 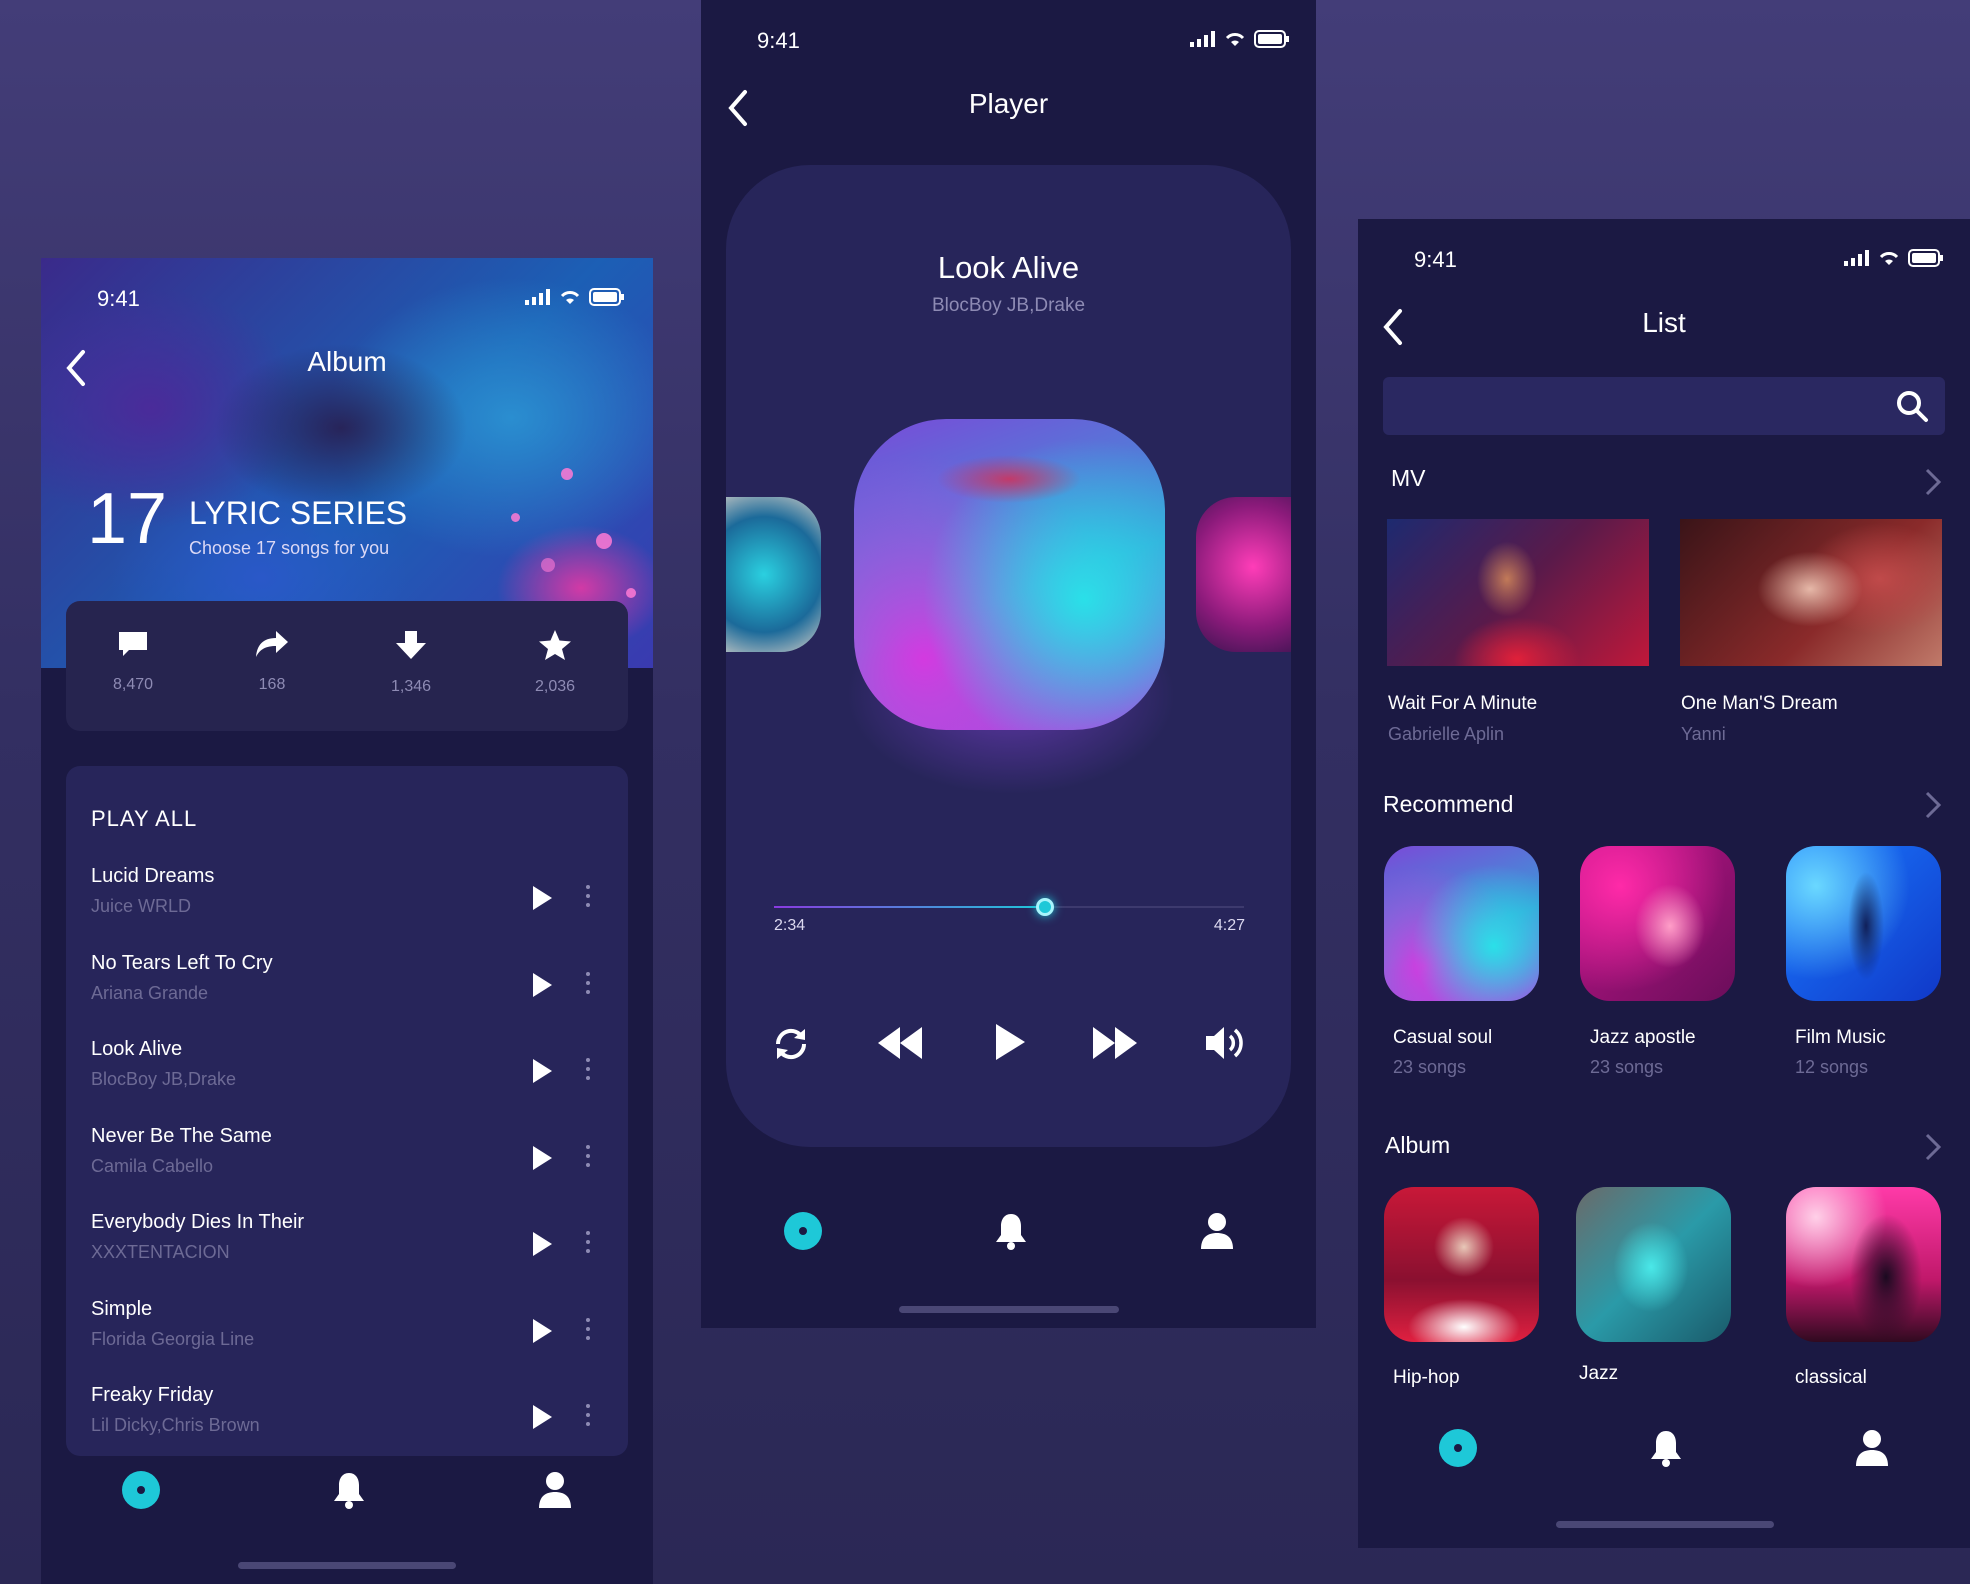 What do you see at coordinates (411, 645) in the screenshot?
I see `download-icon` at bounding box center [411, 645].